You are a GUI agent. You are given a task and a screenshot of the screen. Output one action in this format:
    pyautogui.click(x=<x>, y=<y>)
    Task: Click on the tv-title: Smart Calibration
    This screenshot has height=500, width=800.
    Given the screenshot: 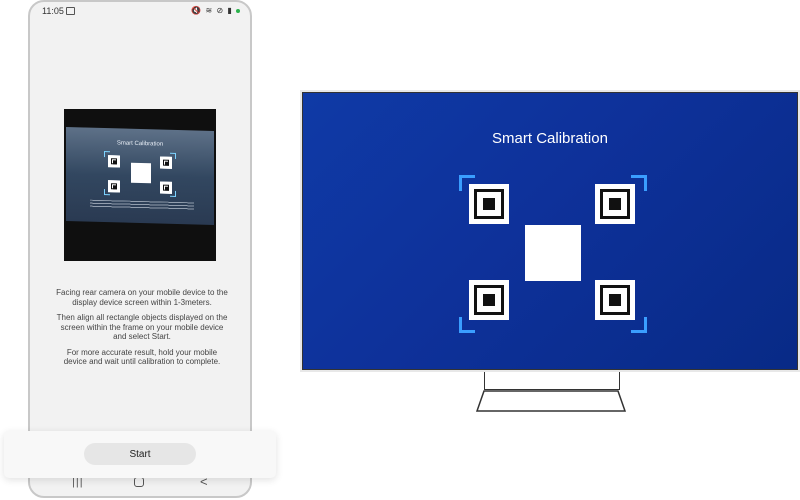 What is the action you would take?
    pyautogui.click(x=550, y=138)
    